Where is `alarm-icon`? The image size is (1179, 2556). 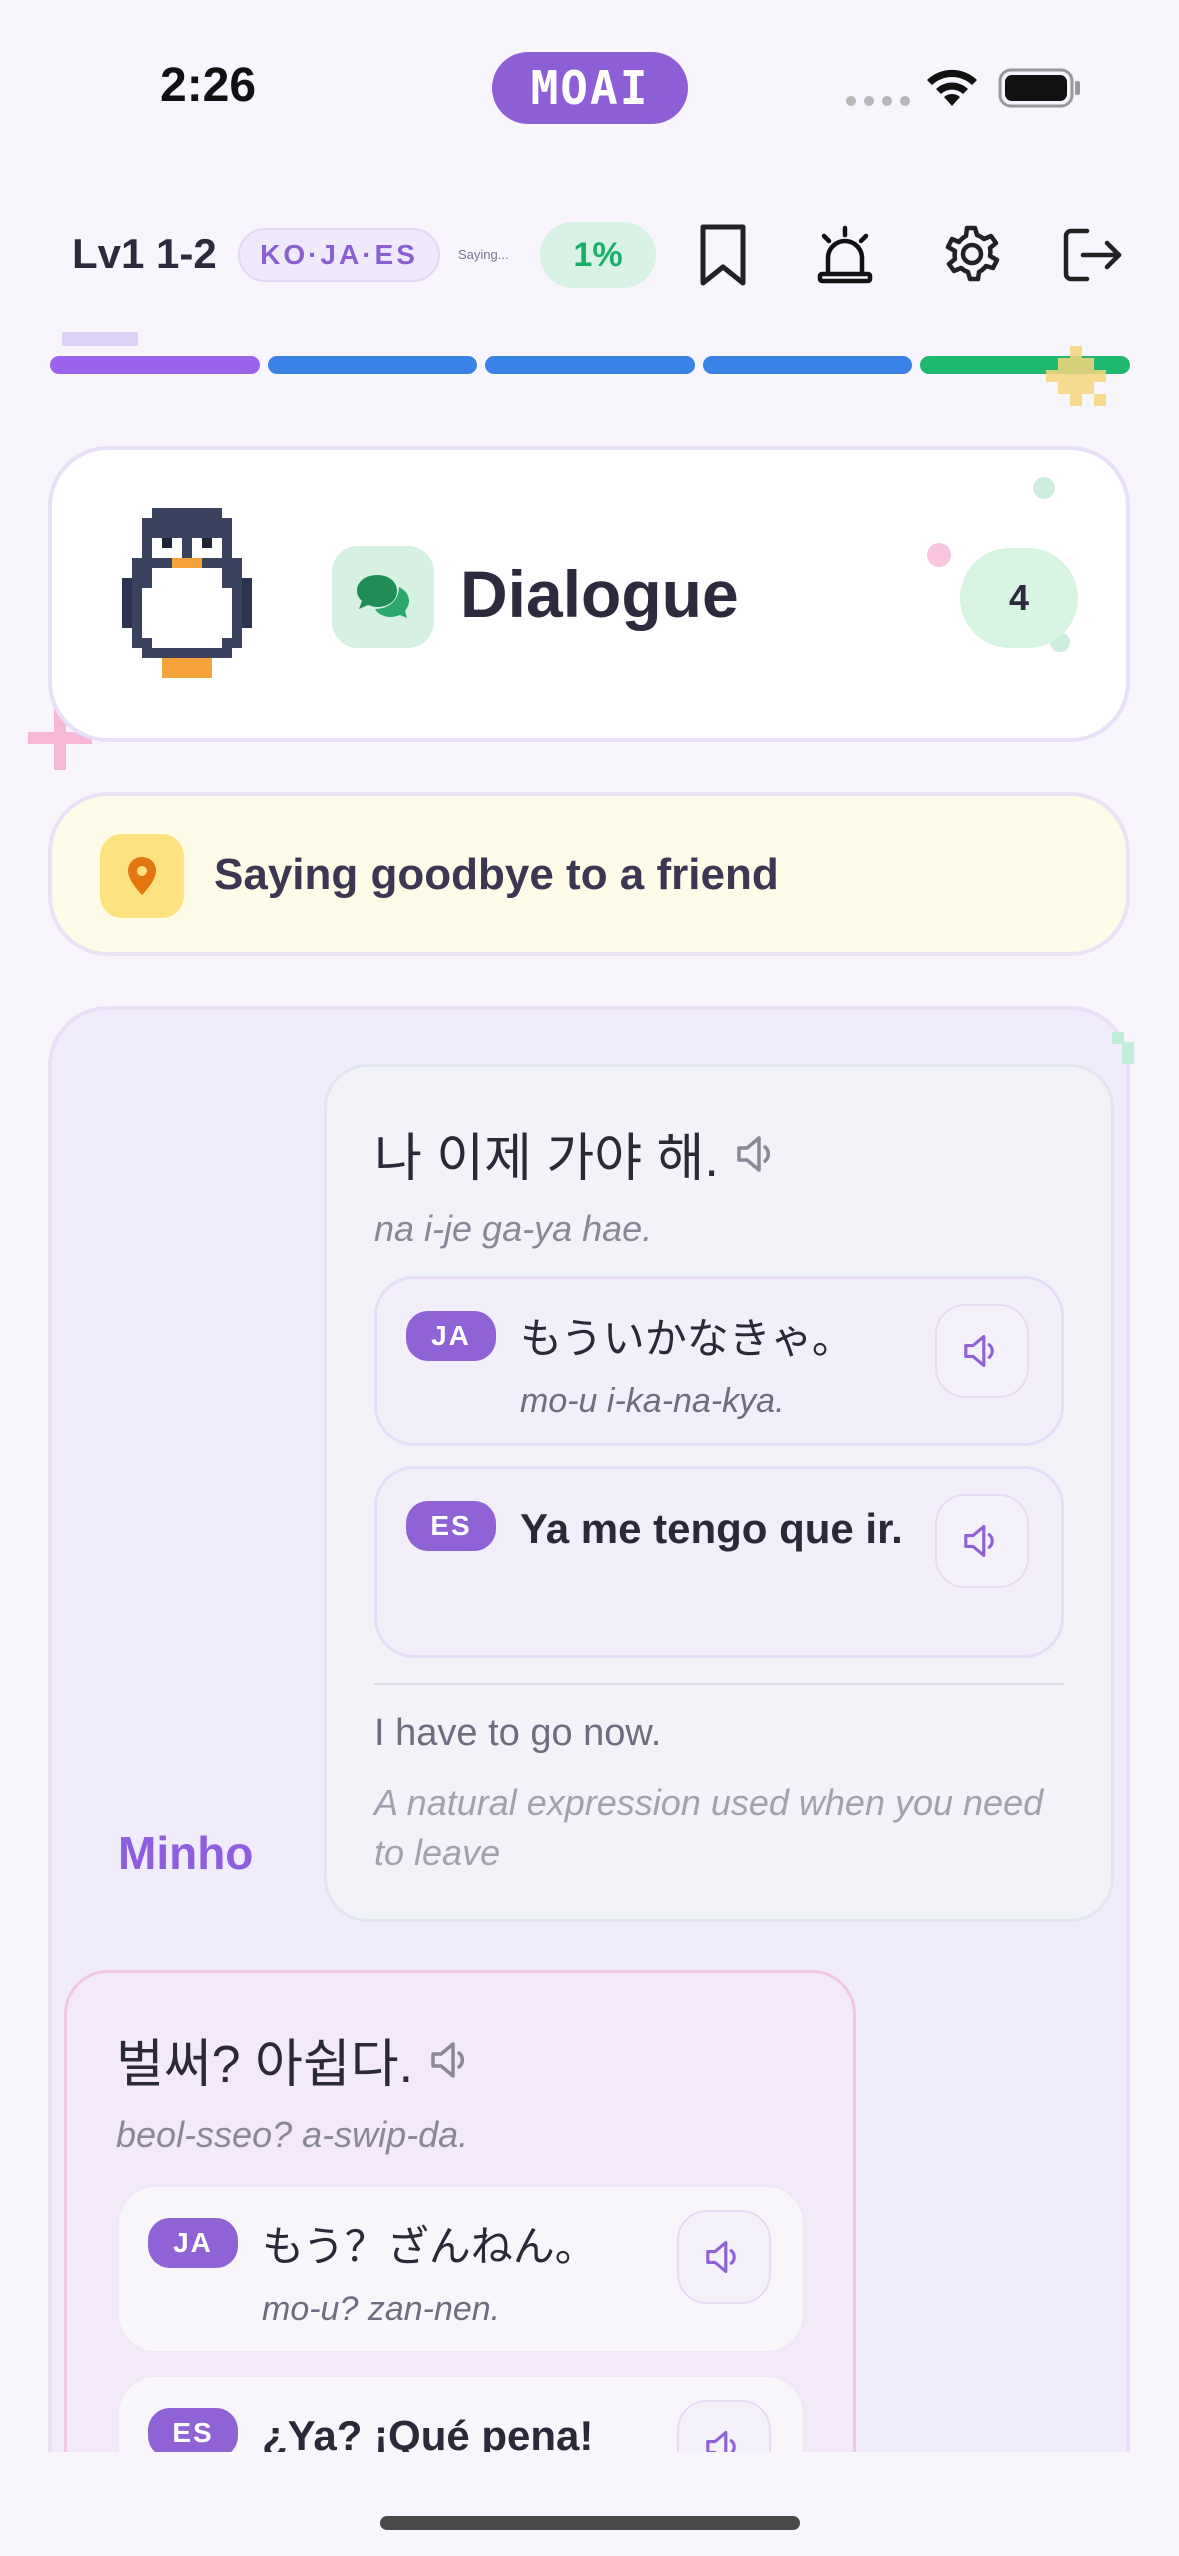
alarm-icon is located at coordinates (845, 254).